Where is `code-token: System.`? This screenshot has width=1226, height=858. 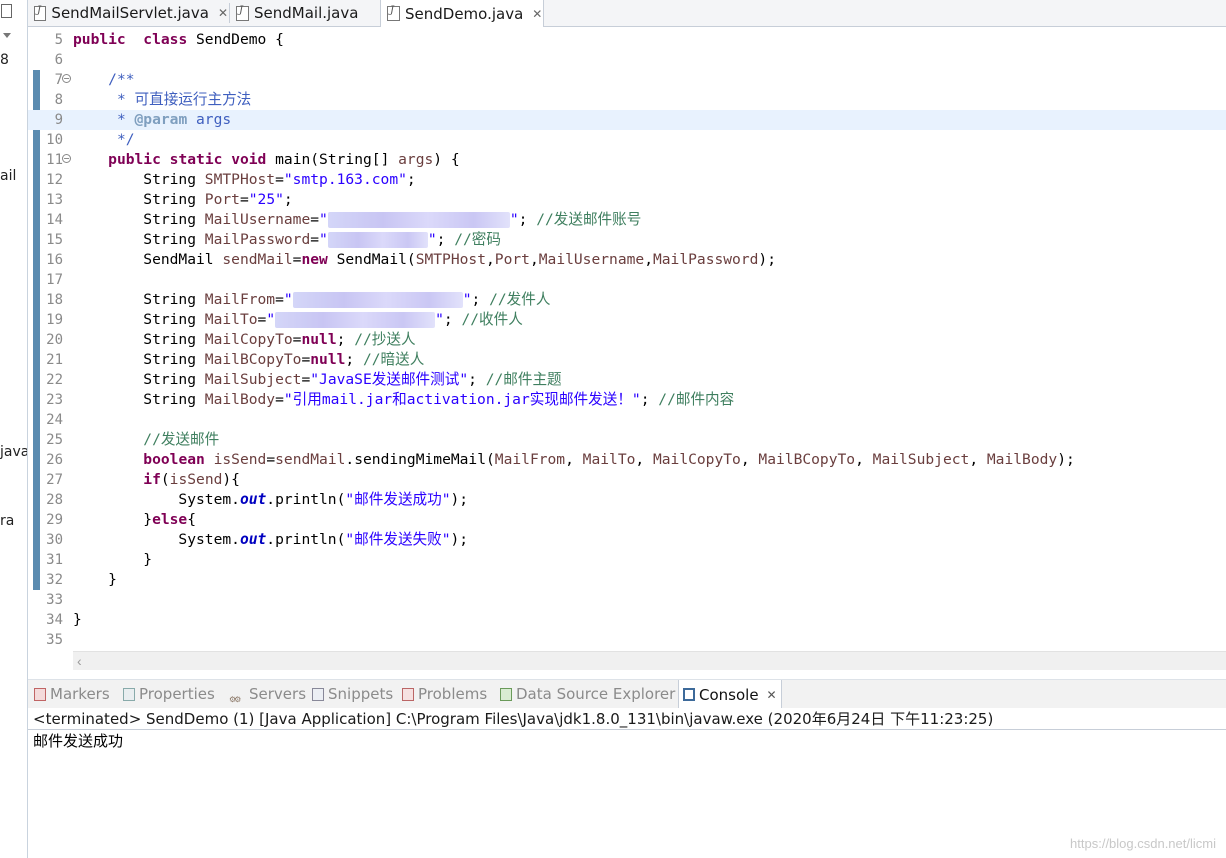 code-token: System. is located at coordinates (156, 539).